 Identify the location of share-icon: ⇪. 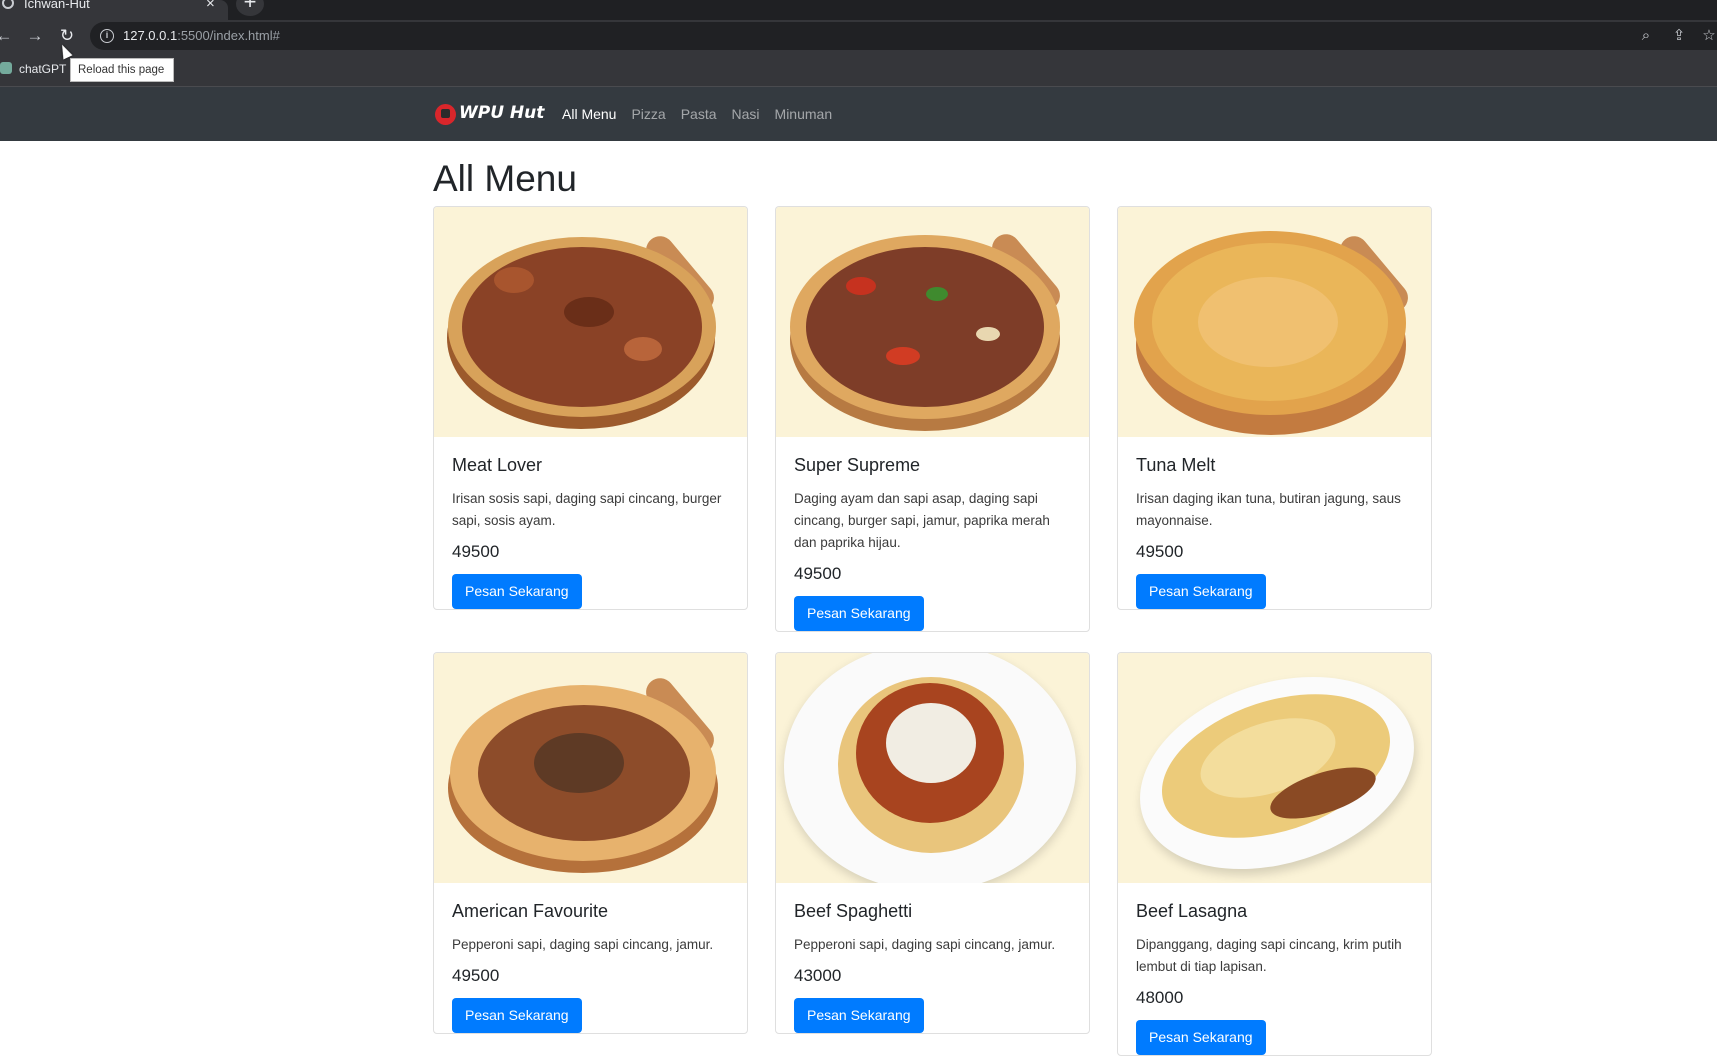
(1679, 36).